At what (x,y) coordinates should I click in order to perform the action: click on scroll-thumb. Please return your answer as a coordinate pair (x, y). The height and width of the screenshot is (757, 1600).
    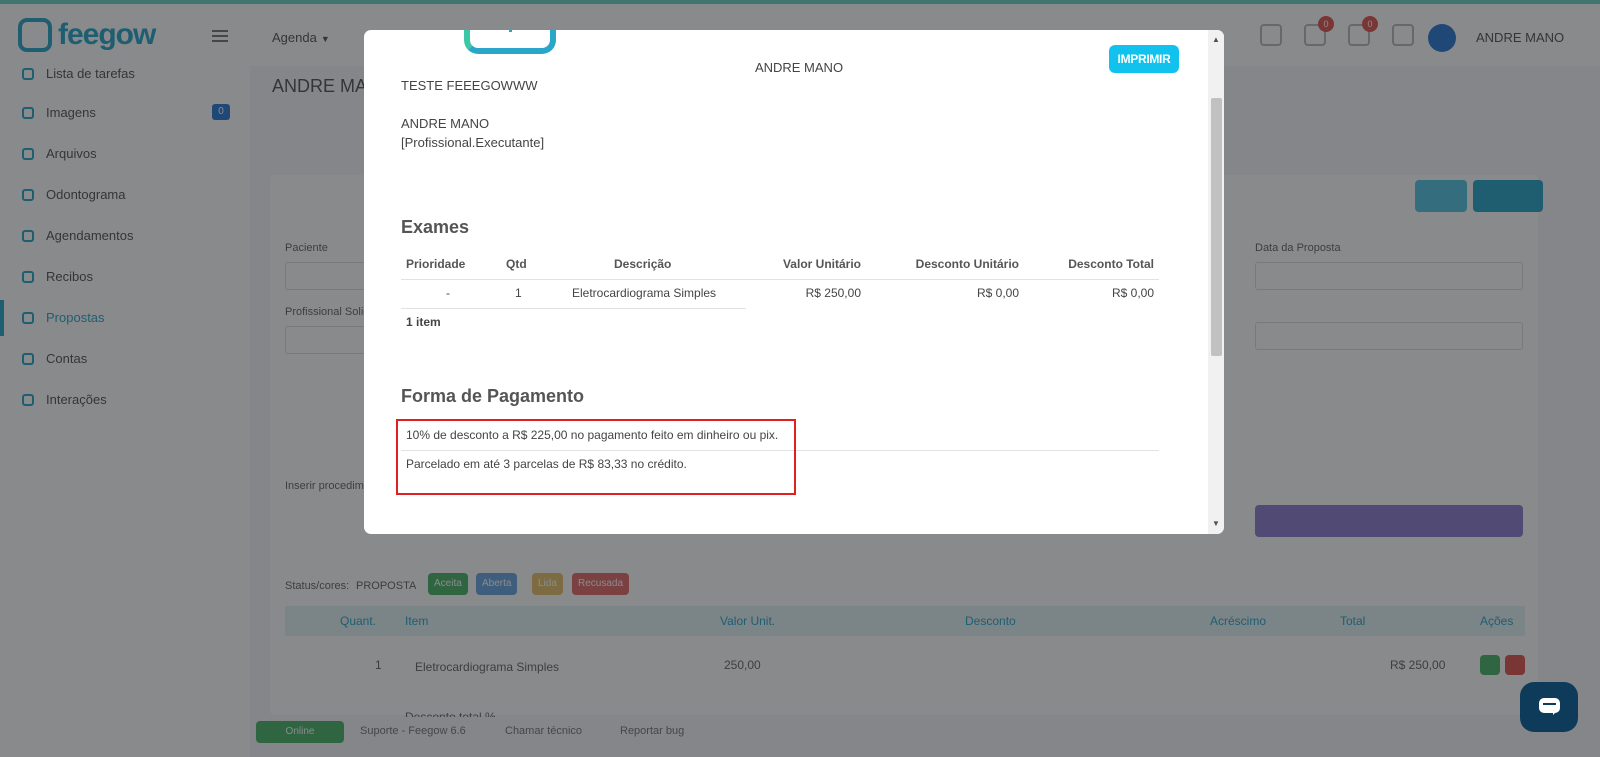
    Looking at the image, I should click on (1216, 227).